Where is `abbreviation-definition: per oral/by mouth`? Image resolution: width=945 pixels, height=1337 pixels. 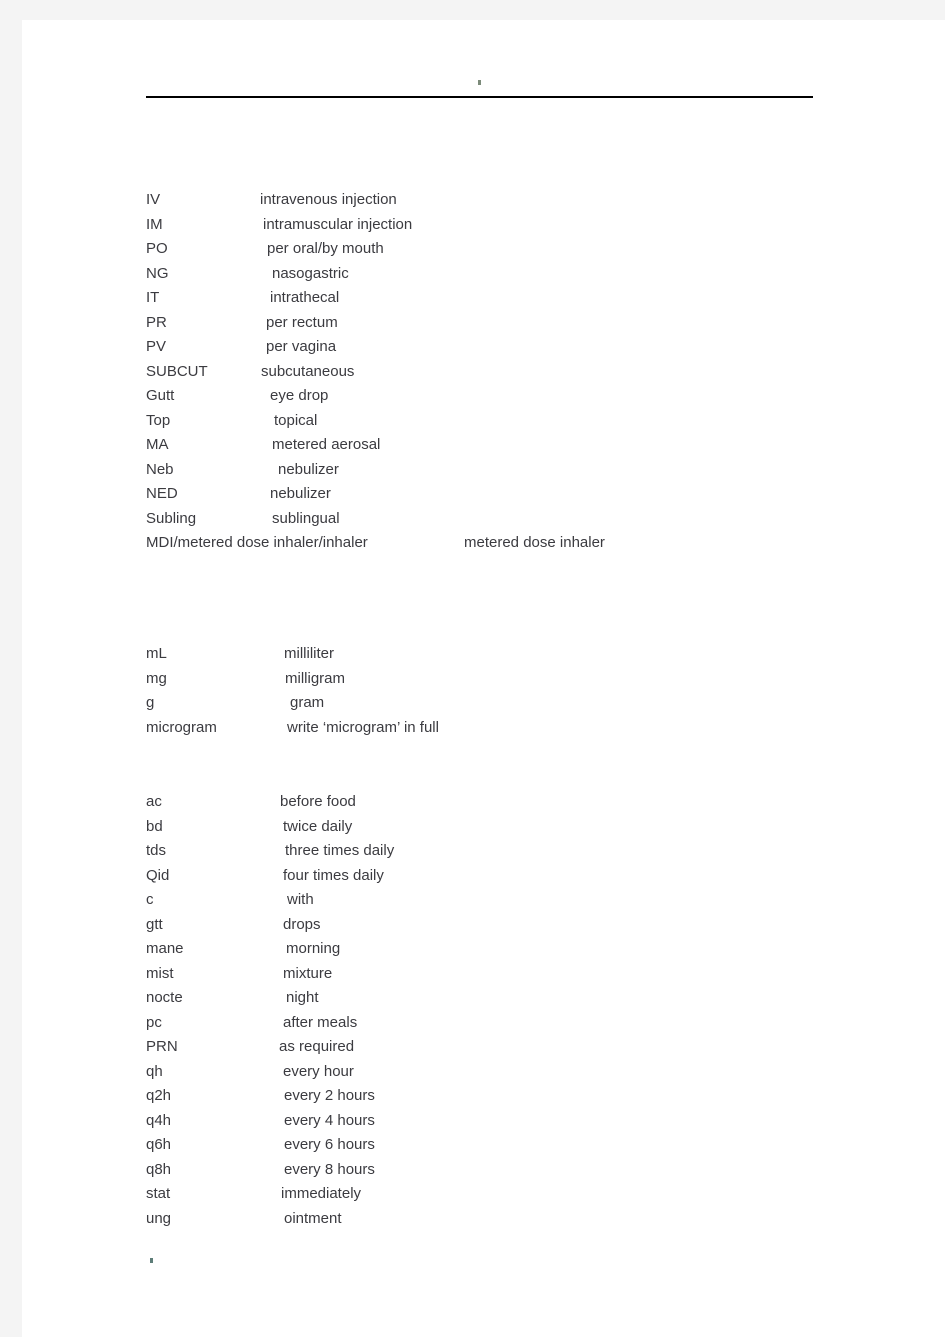 abbreviation-definition: per oral/by mouth is located at coordinates (325, 248).